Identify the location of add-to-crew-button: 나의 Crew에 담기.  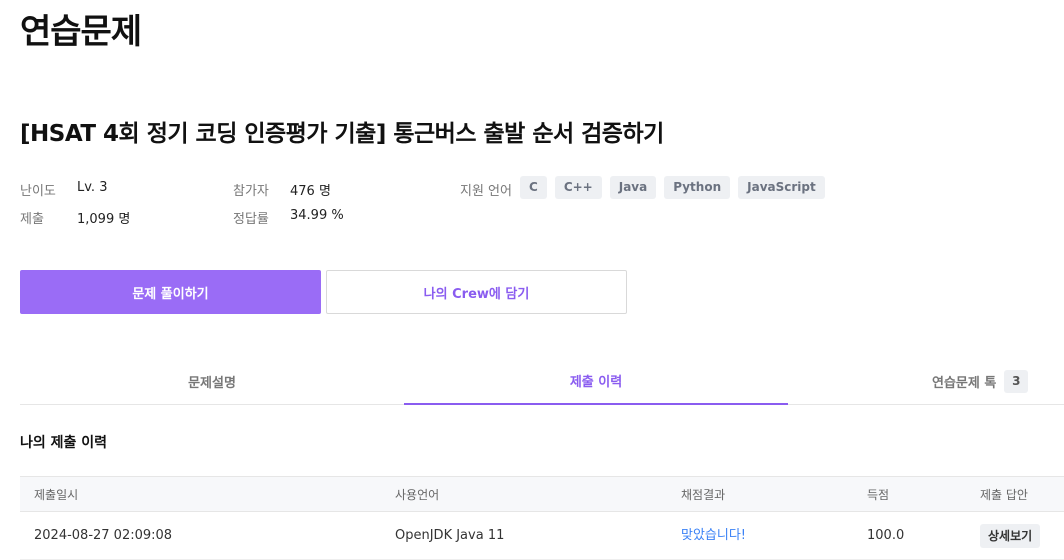
(476, 292).